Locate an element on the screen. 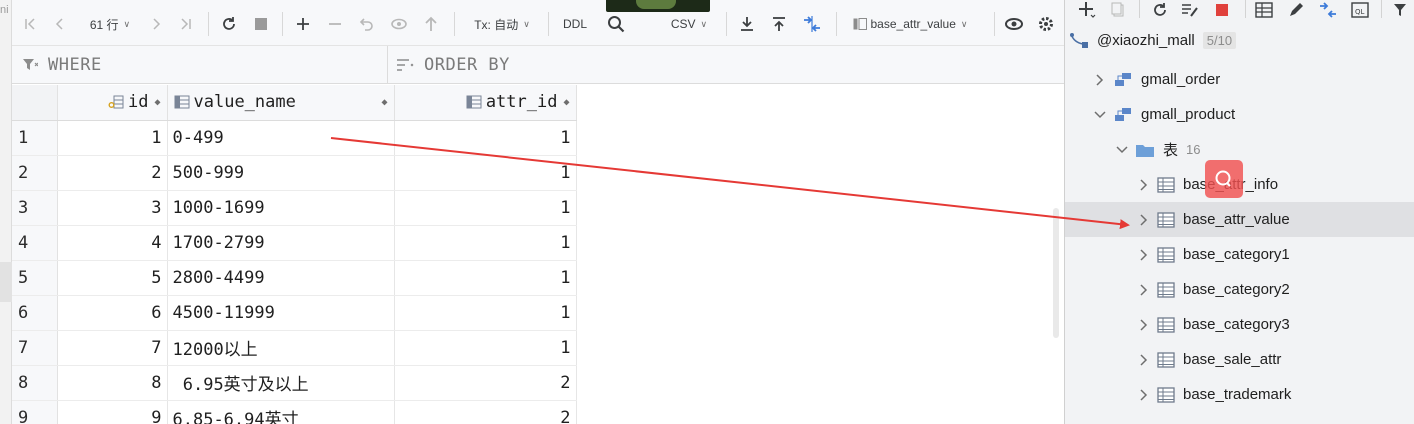 This screenshot has height=424, width=1414. floating-search-icon is located at coordinates (1224, 179).